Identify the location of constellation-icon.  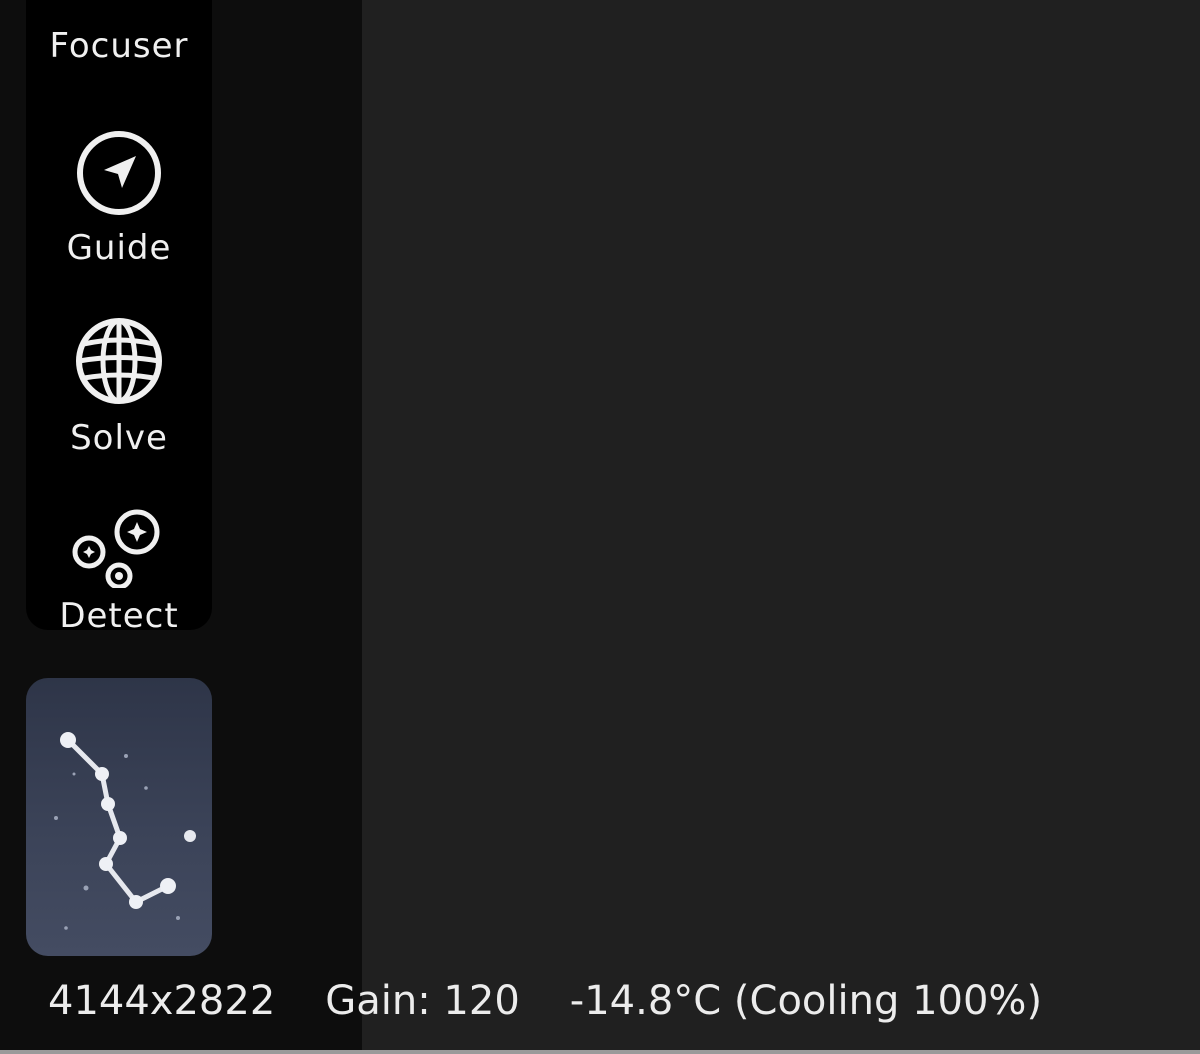
(125, 831).